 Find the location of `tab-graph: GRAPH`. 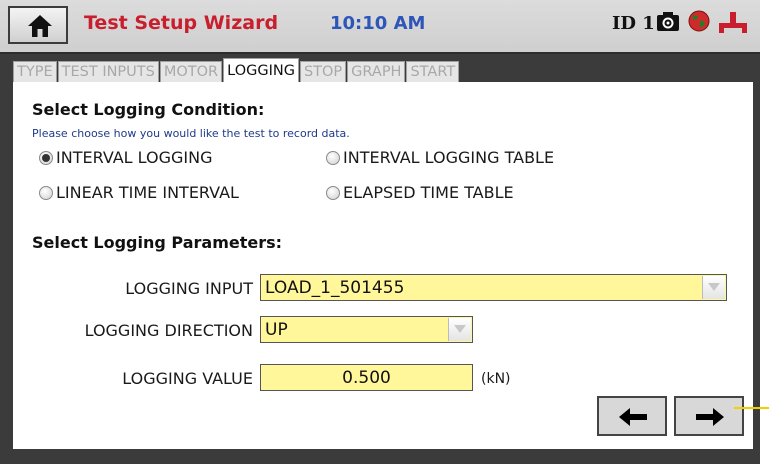

tab-graph: GRAPH is located at coordinates (376, 71).